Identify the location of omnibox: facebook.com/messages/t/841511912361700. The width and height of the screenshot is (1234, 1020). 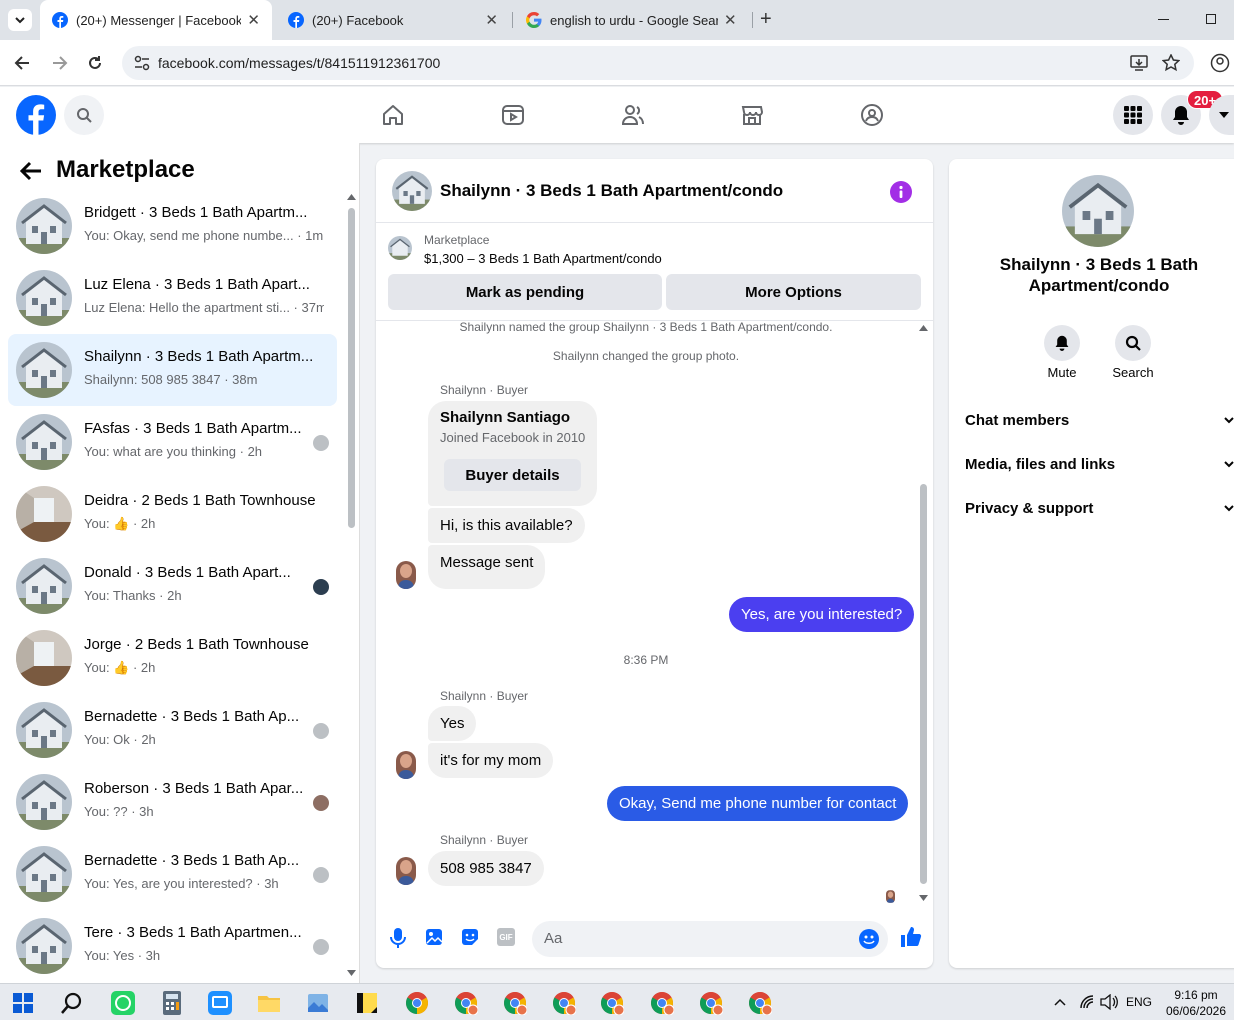
(658, 63).